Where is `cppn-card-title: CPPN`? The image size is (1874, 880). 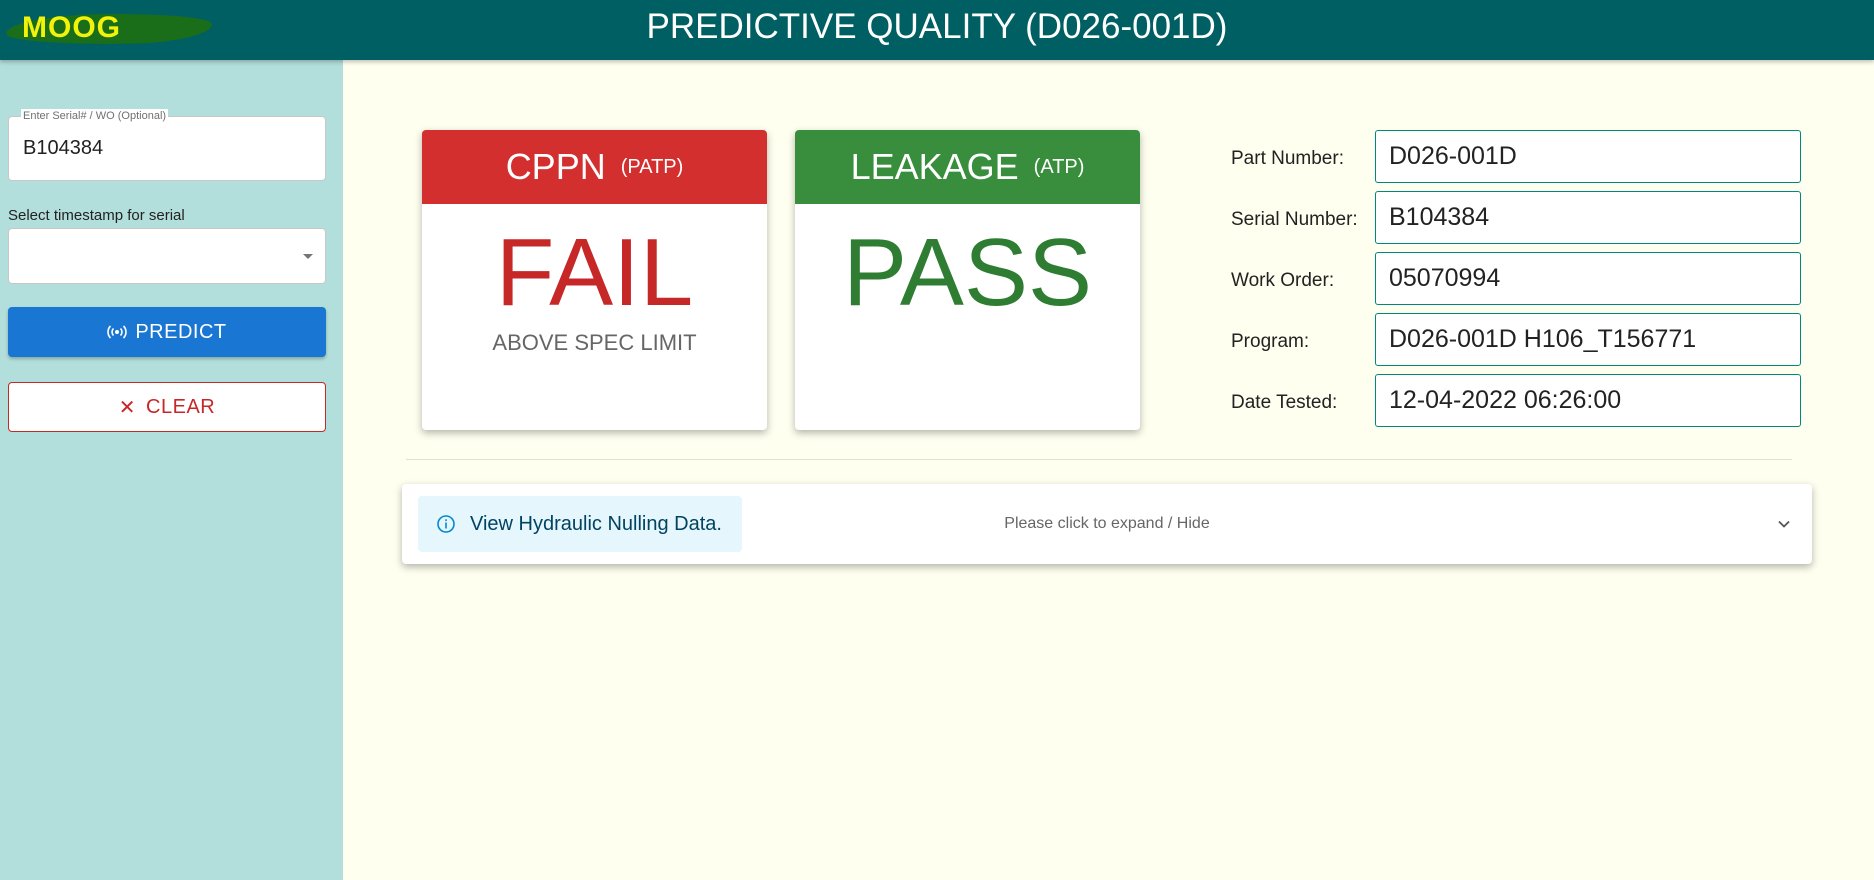 cppn-card-title: CPPN is located at coordinates (555, 166).